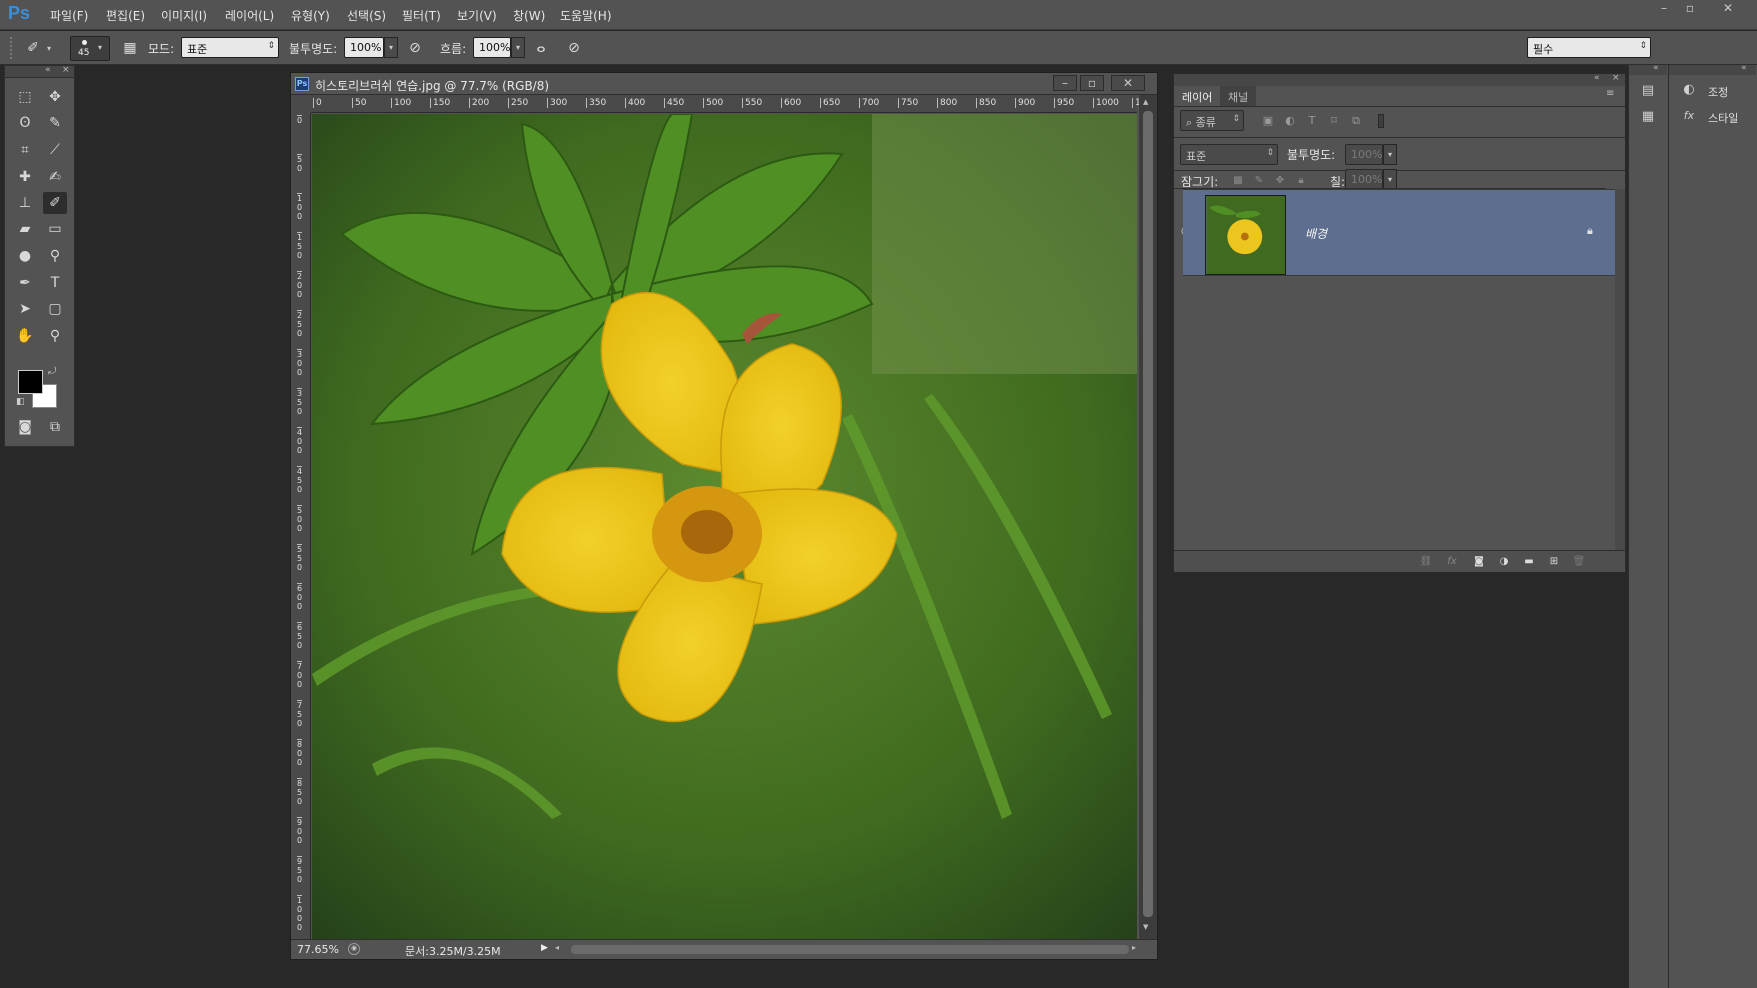  Describe the element at coordinates (318, 949) in the screenshot. I see `zoom-level: 77.65%` at that location.